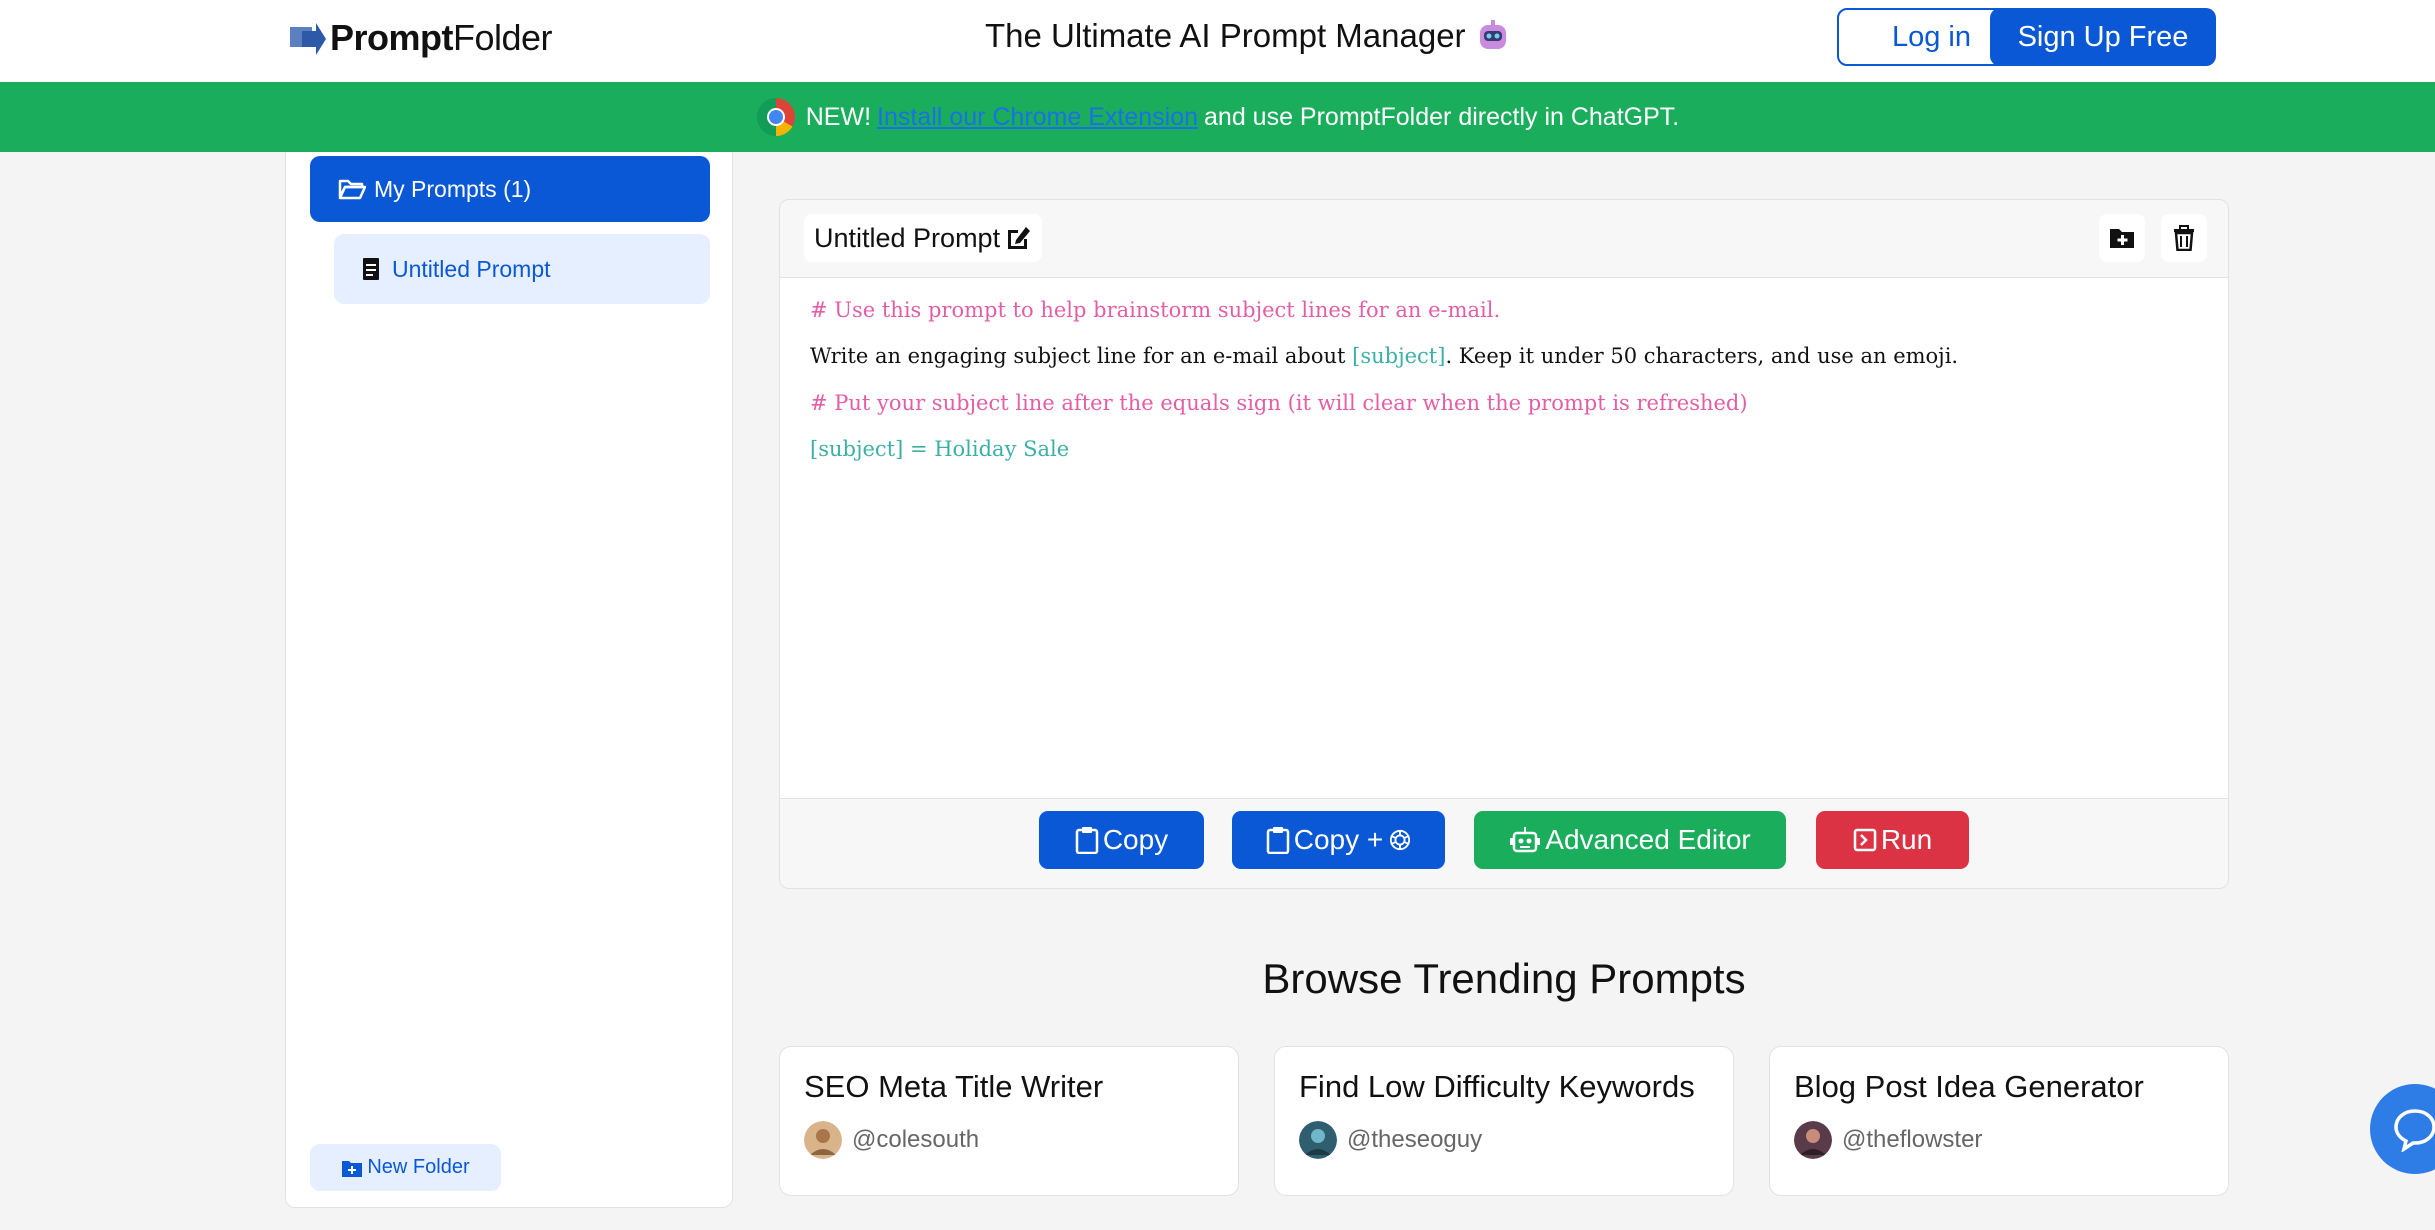  What do you see at coordinates (352, 189) in the screenshot?
I see `open-folder-icon` at bounding box center [352, 189].